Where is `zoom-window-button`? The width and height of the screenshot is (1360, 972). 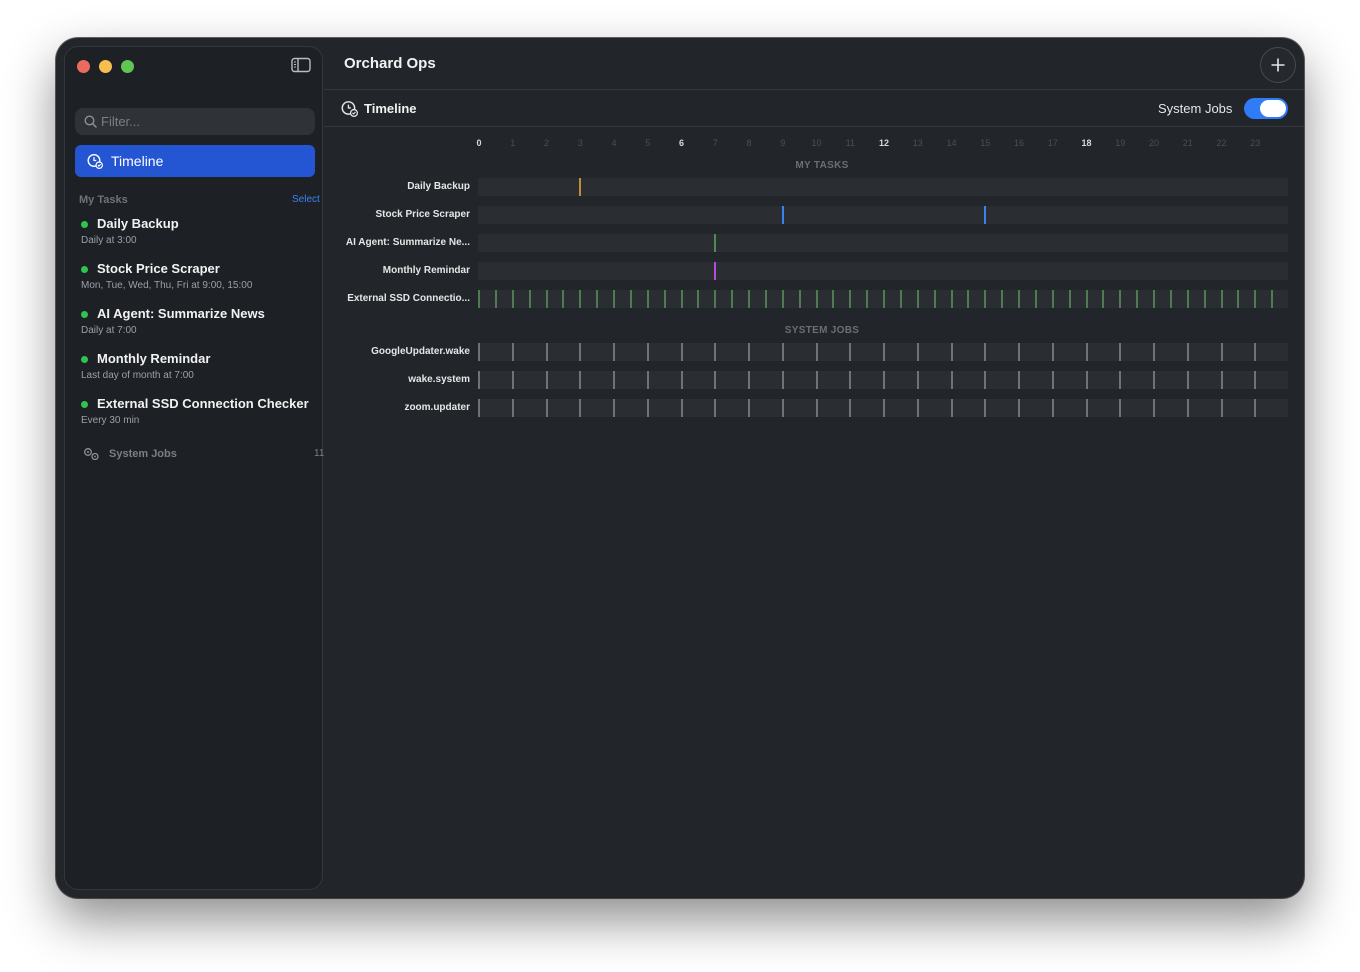
zoom-window-button is located at coordinates (127, 66).